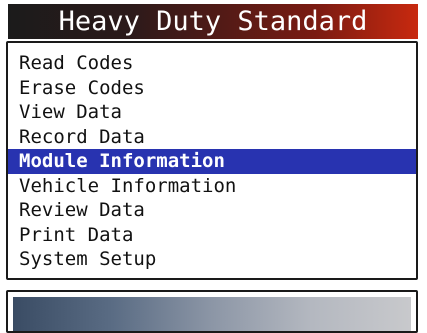 The width and height of the screenshot is (427, 333). I want to click on menu-item-vehicle-information: Vehicle Information, so click(212, 186).